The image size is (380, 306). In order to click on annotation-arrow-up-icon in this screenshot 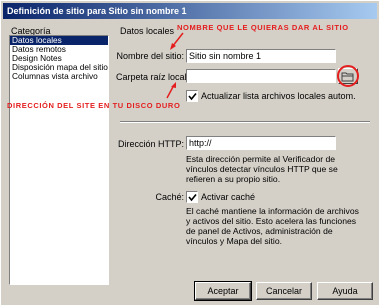, I will do `click(171, 90)`.